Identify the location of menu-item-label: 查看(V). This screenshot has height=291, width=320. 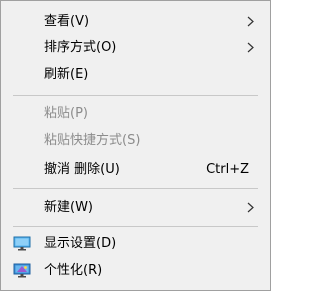
(67, 21).